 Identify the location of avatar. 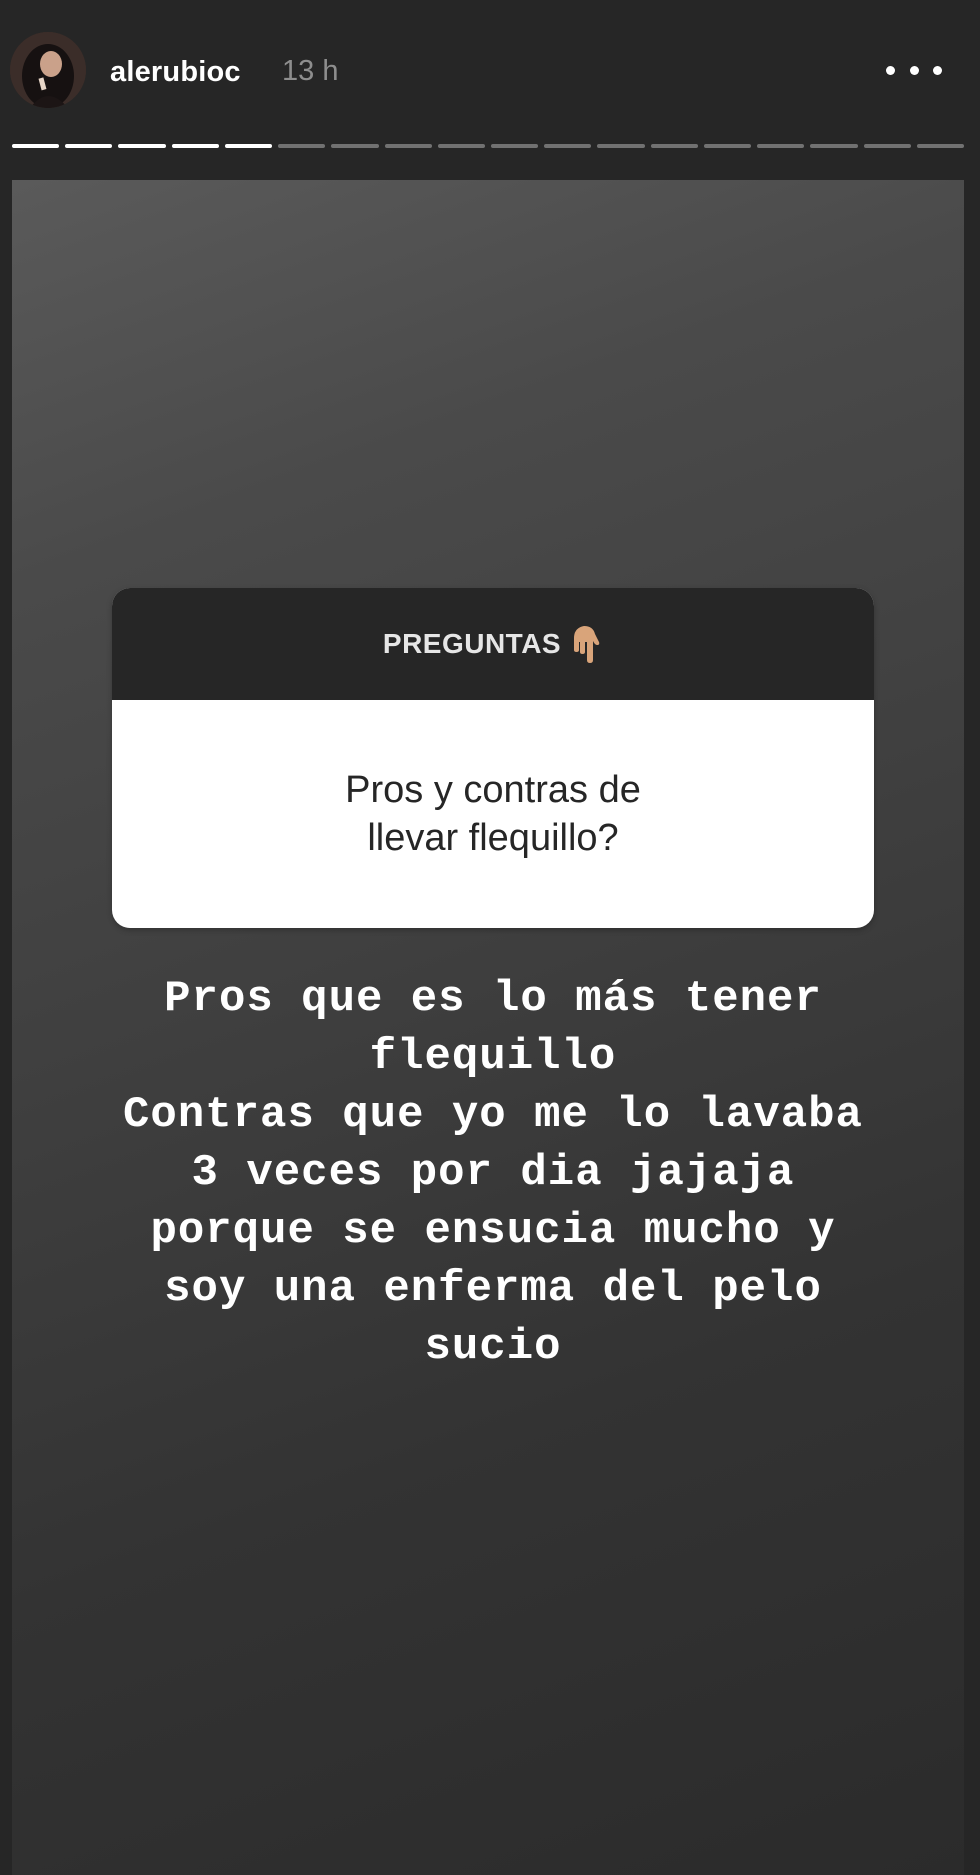
(48, 70).